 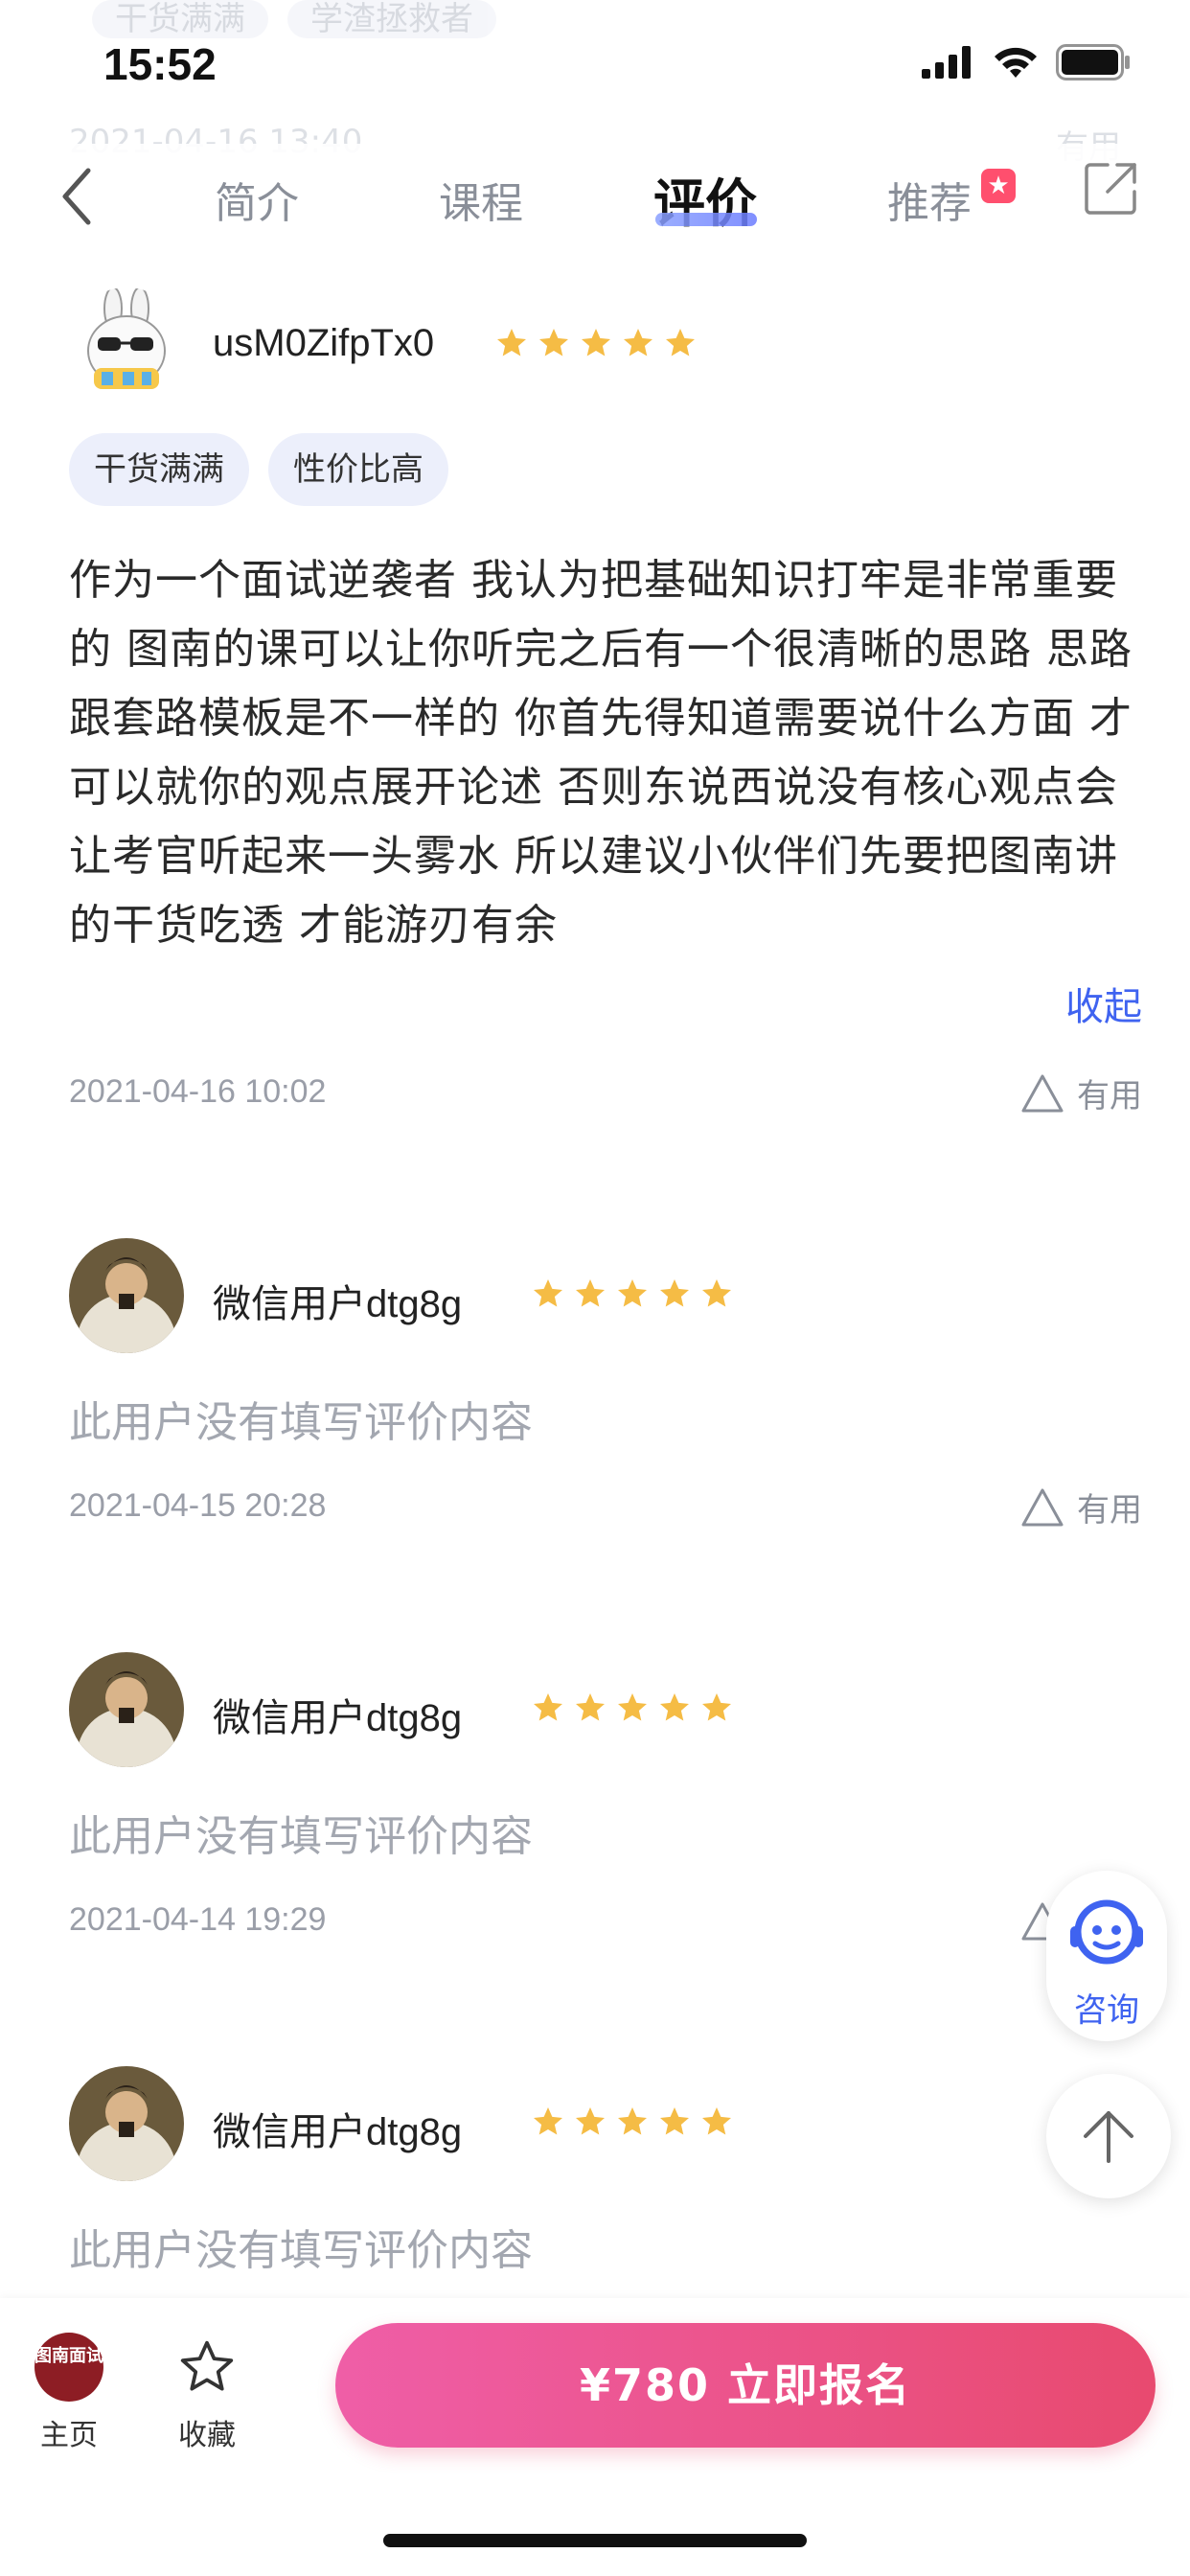 I want to click on star-outline-icon, so click(x=207, y=2367).